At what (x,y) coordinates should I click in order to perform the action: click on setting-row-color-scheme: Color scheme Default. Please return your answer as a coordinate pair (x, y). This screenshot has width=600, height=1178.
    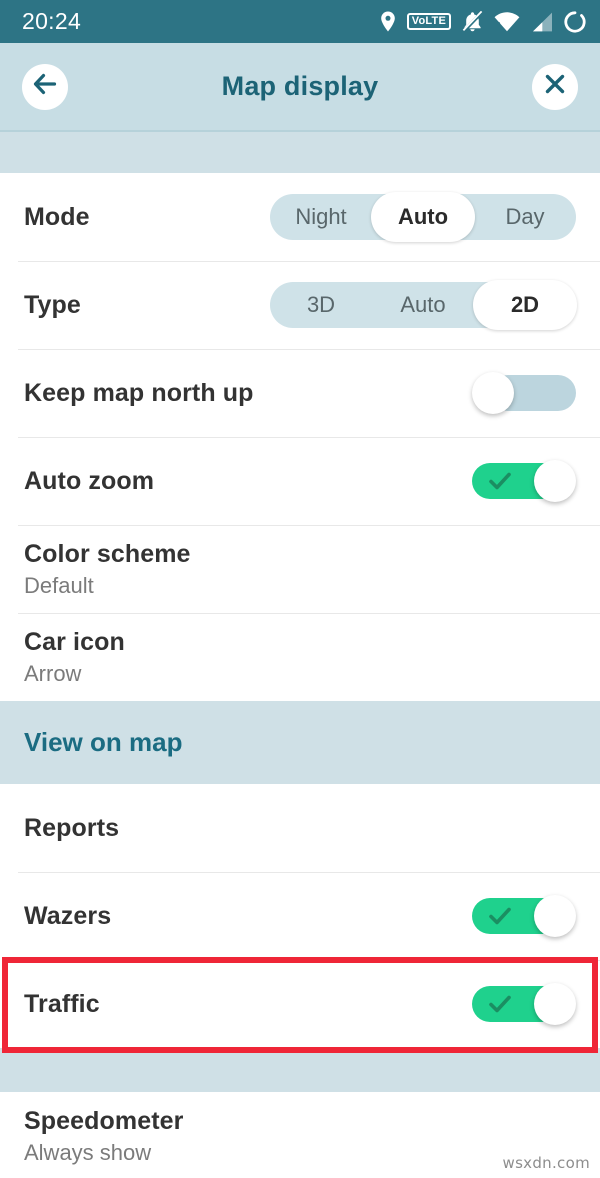
    Looking at the image, I should click on (300, 569).